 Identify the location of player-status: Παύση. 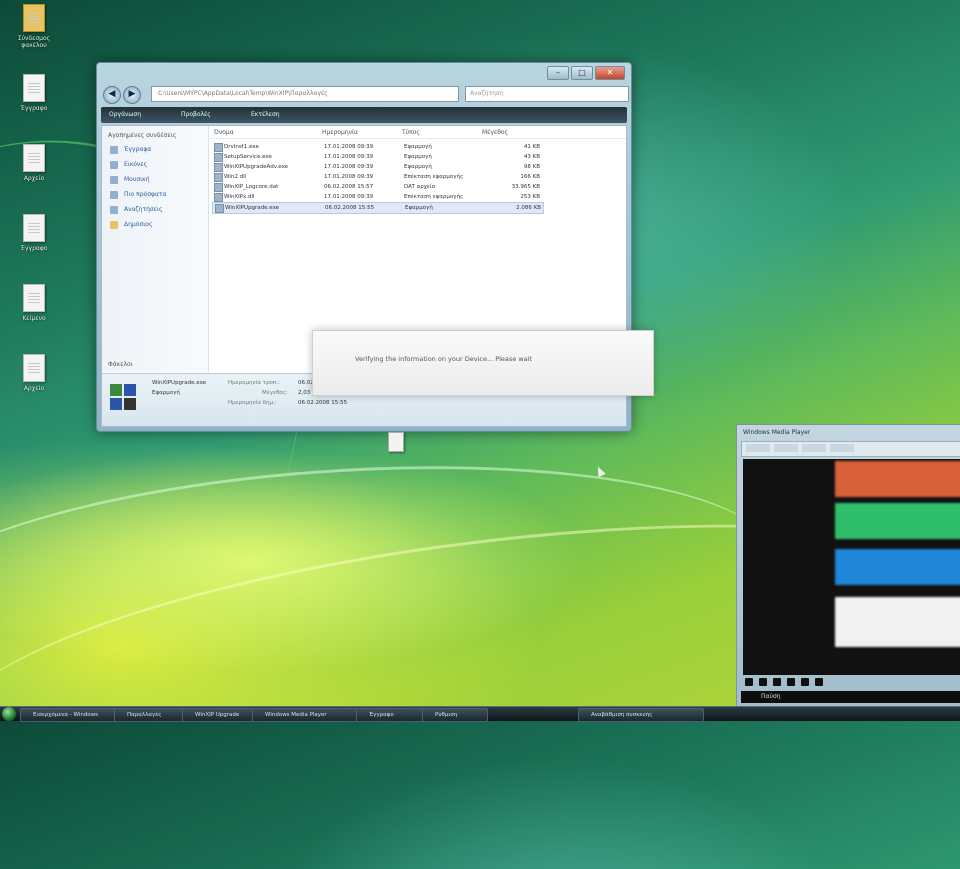
(850, 697).